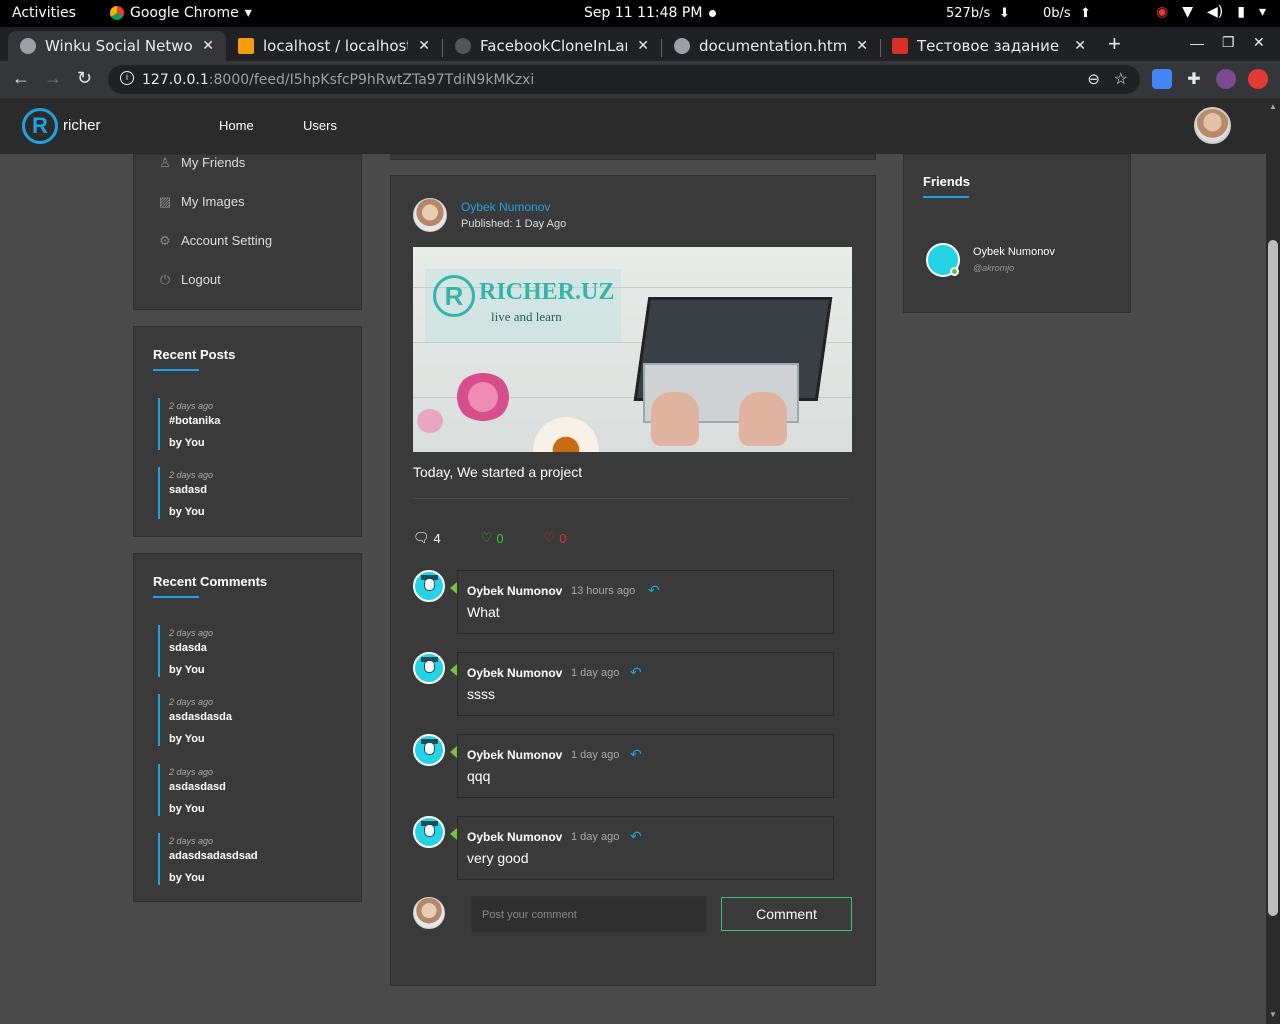  I want to click on author-avatar, so click(430, 215).